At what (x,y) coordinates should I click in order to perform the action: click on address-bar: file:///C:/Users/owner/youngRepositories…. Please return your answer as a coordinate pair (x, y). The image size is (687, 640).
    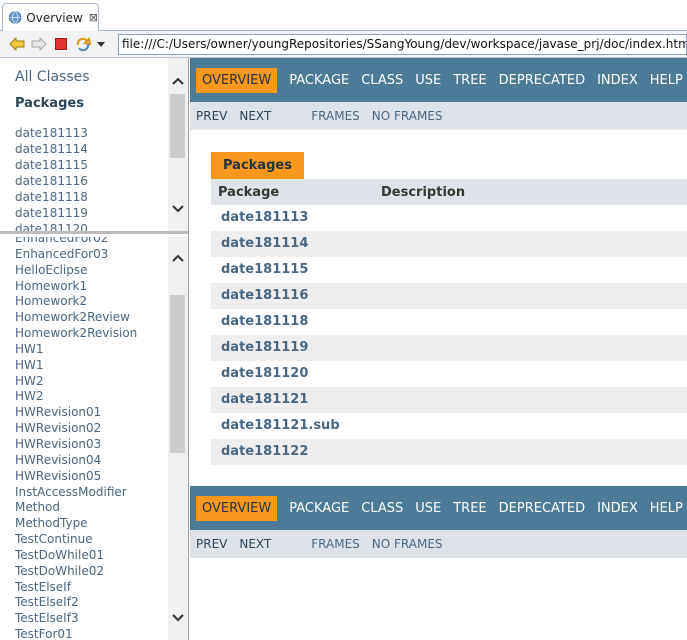
    Looking at the image, I should click on (402, 44).